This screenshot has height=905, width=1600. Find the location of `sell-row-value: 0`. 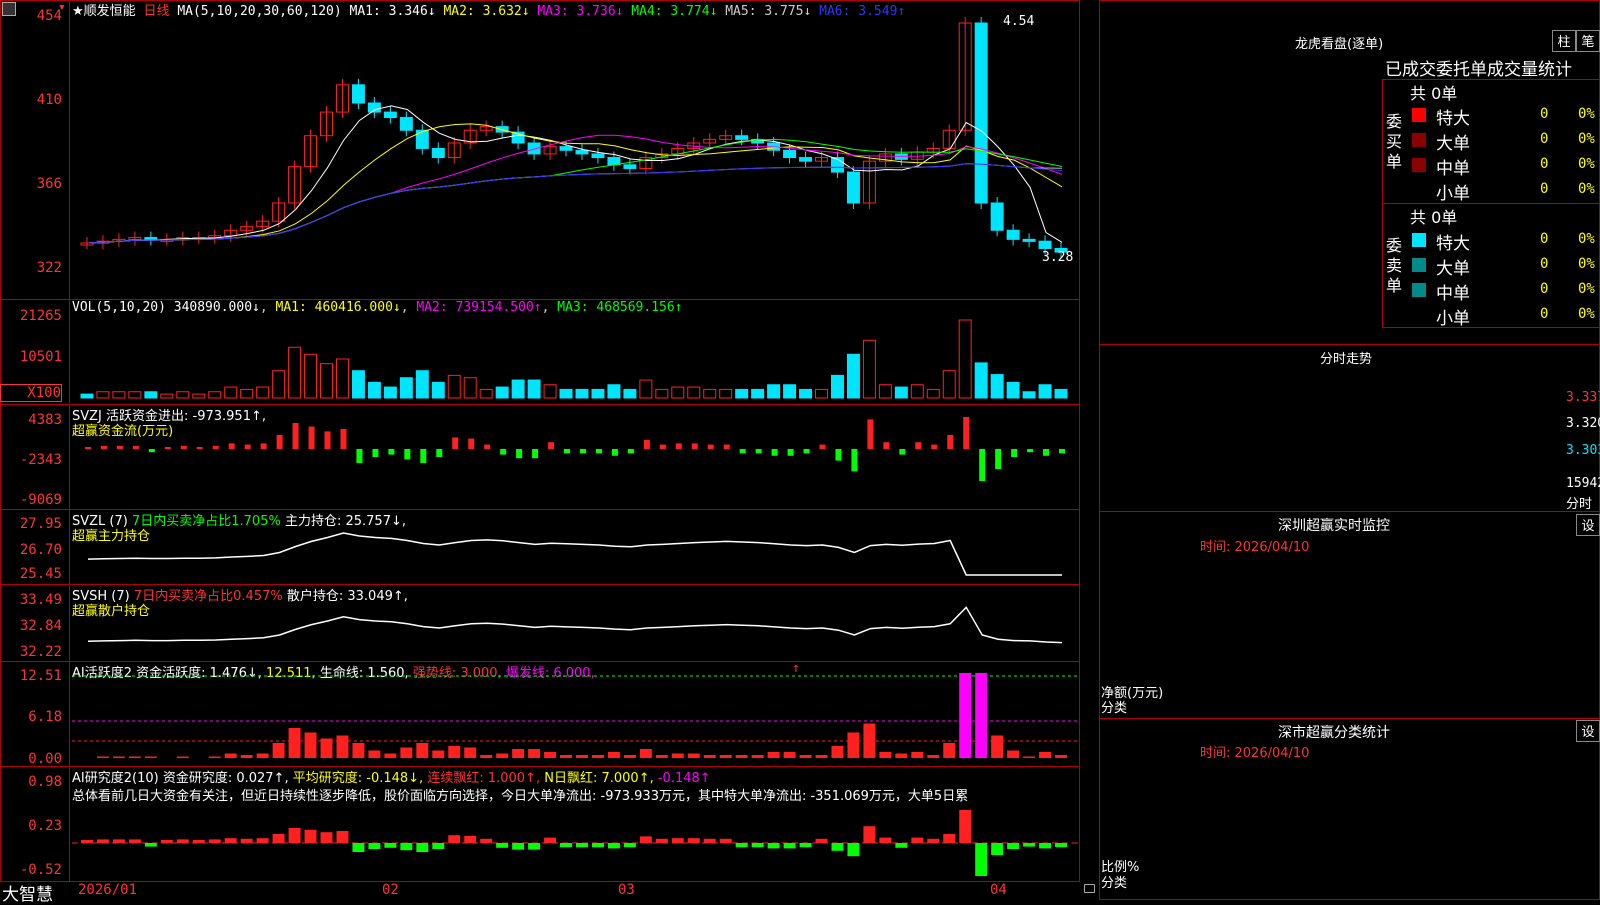

sell-row-value: 0 is located at coordinates (1544, 239).